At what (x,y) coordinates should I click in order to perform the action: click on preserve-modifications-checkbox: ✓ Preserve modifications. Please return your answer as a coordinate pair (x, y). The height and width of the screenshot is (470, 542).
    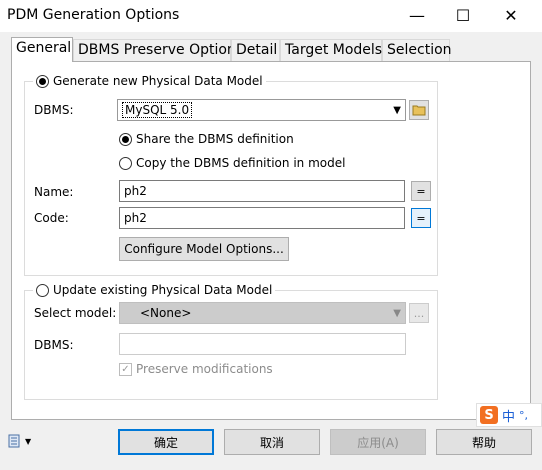
    Looking at the image, I should click on (196, 369).